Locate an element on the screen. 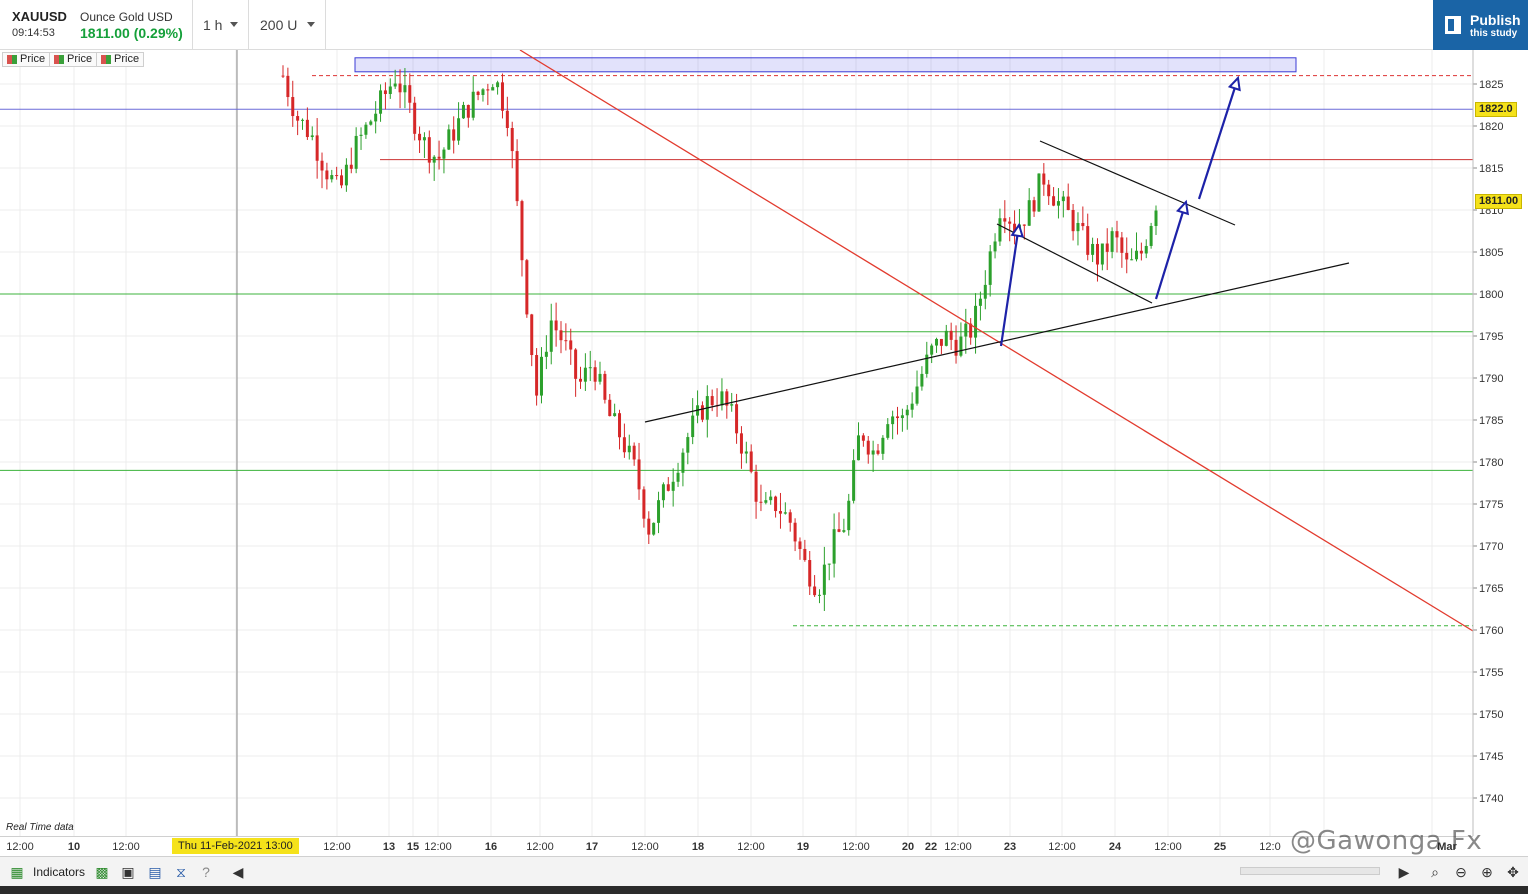 The width and height of the screenshot is (1528, 894). arrow-shaft is located at coordinates (1171, 250).